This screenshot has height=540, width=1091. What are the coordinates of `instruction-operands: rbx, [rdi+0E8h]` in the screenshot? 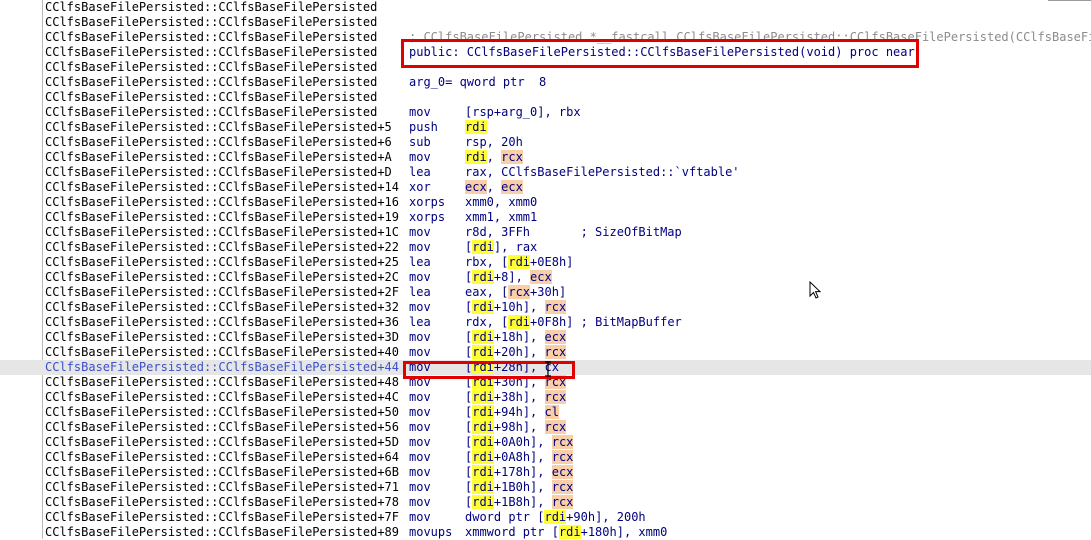 It's located at (519, 262).